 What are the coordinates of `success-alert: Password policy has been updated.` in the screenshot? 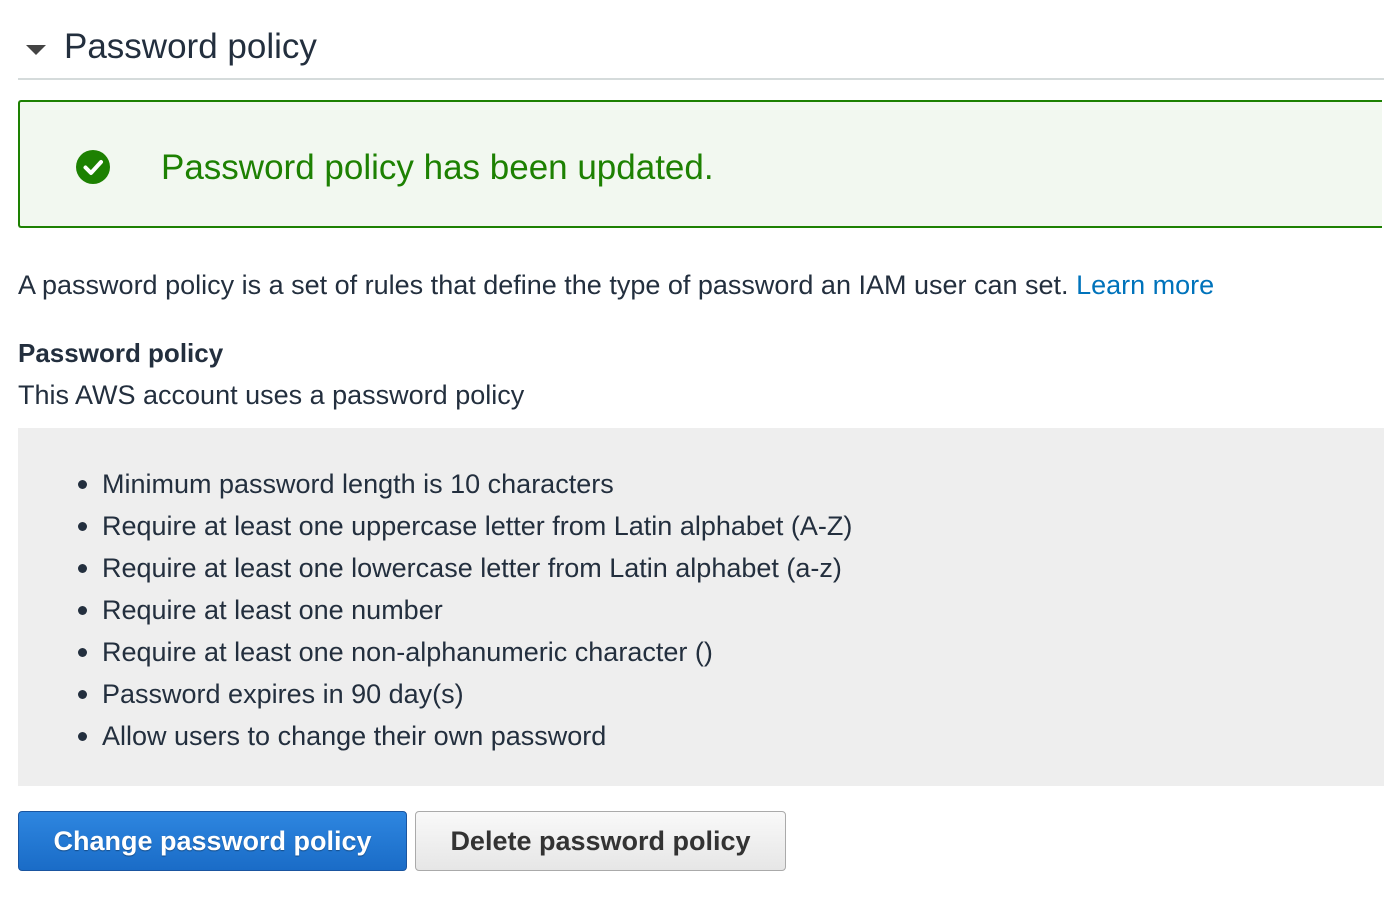 It's located at (700, 164).